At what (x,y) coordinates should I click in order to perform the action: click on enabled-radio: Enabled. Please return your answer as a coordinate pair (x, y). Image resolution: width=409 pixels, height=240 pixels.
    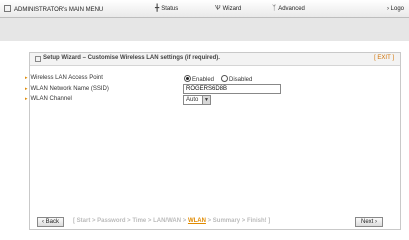
    Looking at the image, I should click on (199, 79).